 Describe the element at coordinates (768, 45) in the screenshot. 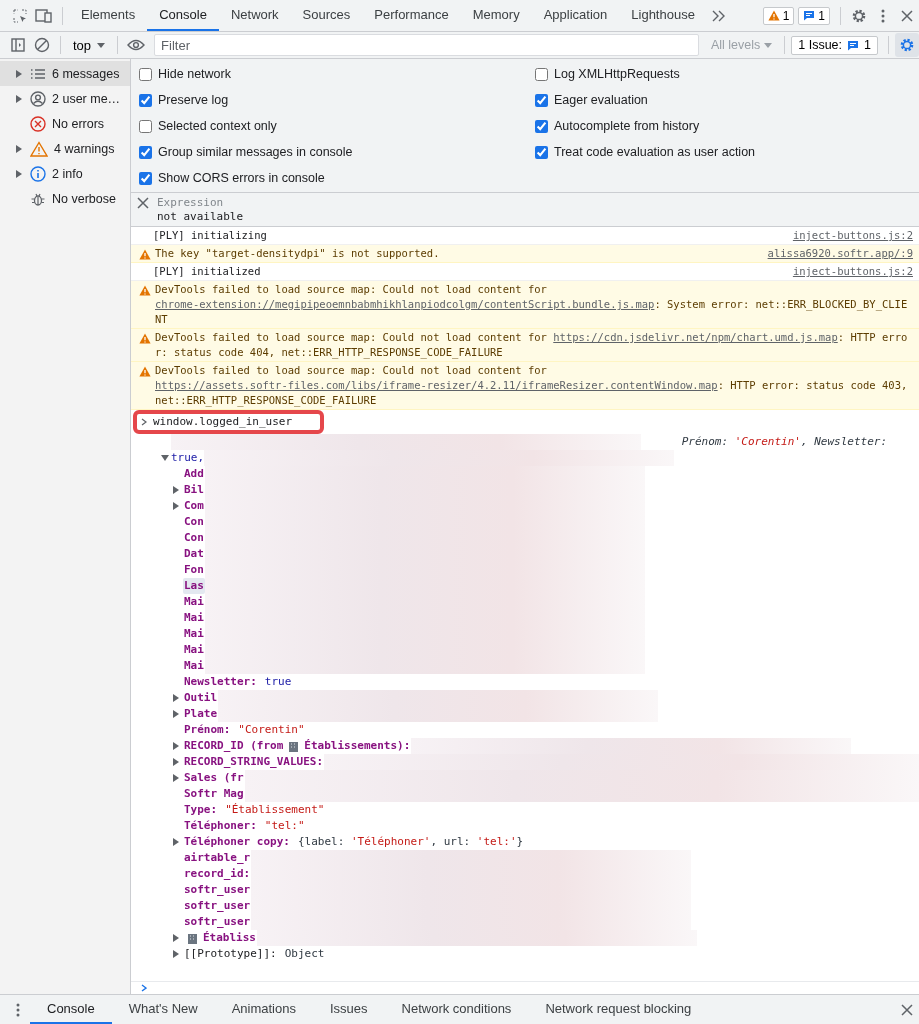

I see `caret-icon` at that location.